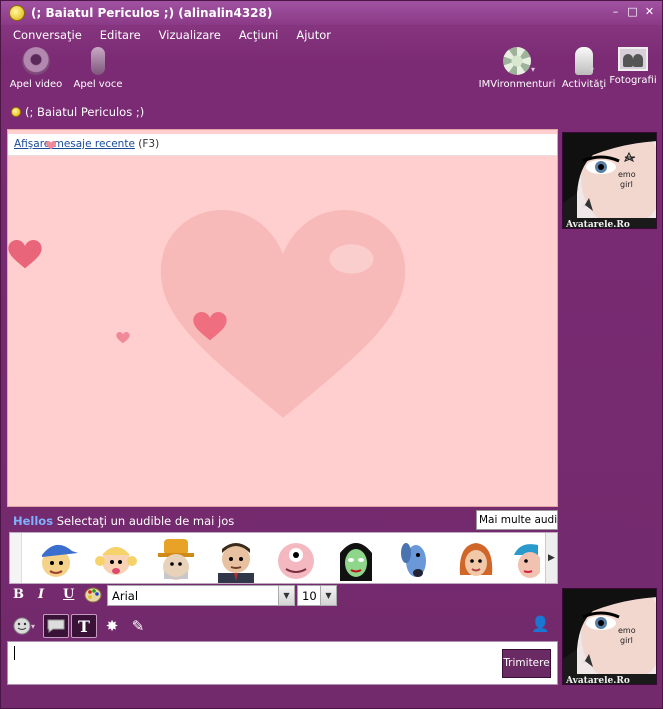 This screenshot has height=709, width=663. I want to click on menu-actions: Acţiuni, so click(258, 35).